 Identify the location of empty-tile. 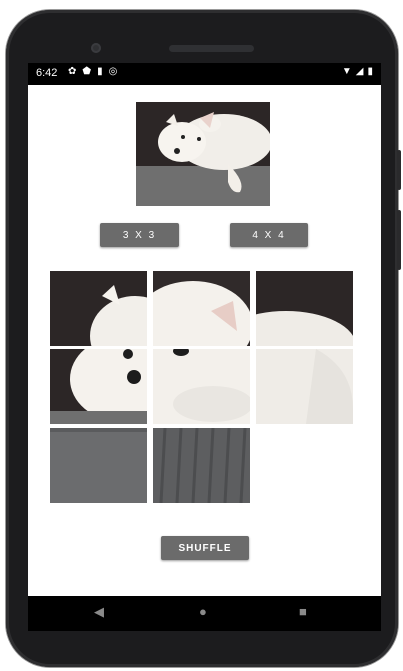
(304, 465).